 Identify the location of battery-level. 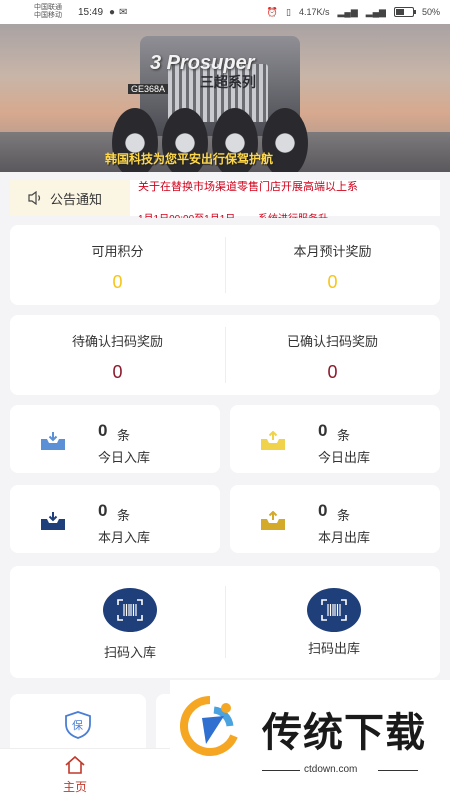
(399, 12).